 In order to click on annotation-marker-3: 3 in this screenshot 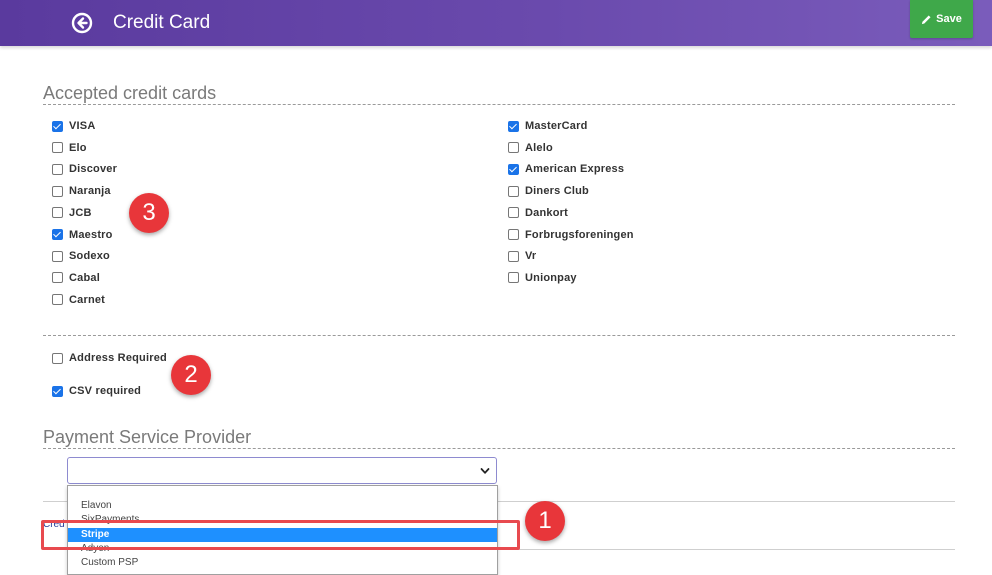, I will do `click(149, 213)`.